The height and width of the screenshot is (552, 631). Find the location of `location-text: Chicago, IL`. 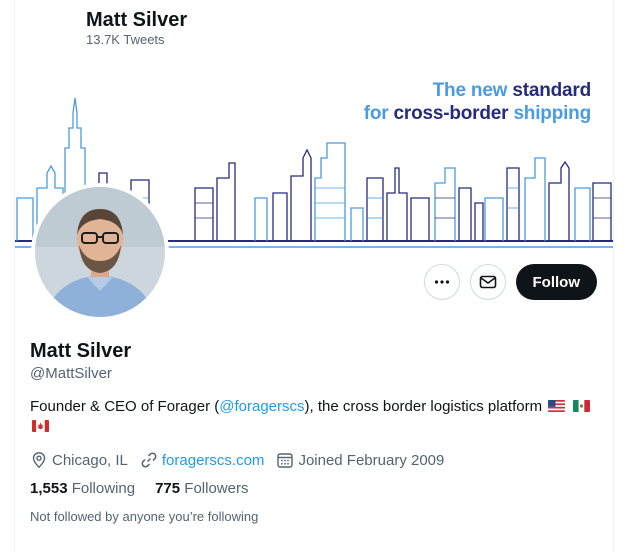

location-text: Chicago, IL is located at coordinates (90, 460).